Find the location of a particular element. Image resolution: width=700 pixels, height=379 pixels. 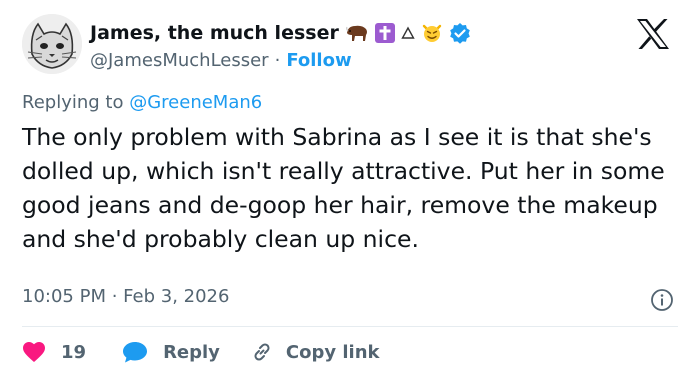

devil-face-icon is located at coordinates (432, 33).